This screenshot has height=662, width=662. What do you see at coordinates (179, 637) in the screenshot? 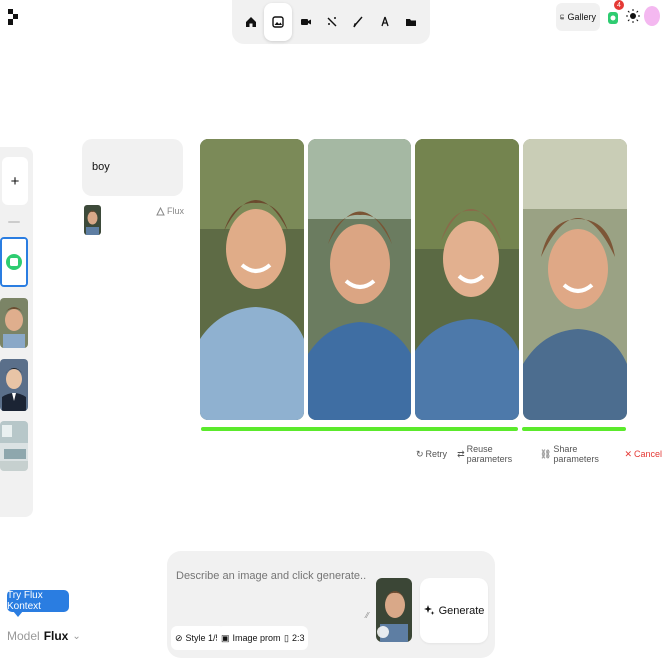
I see `style-icon: ⊘` at bounding box center [179, 637].